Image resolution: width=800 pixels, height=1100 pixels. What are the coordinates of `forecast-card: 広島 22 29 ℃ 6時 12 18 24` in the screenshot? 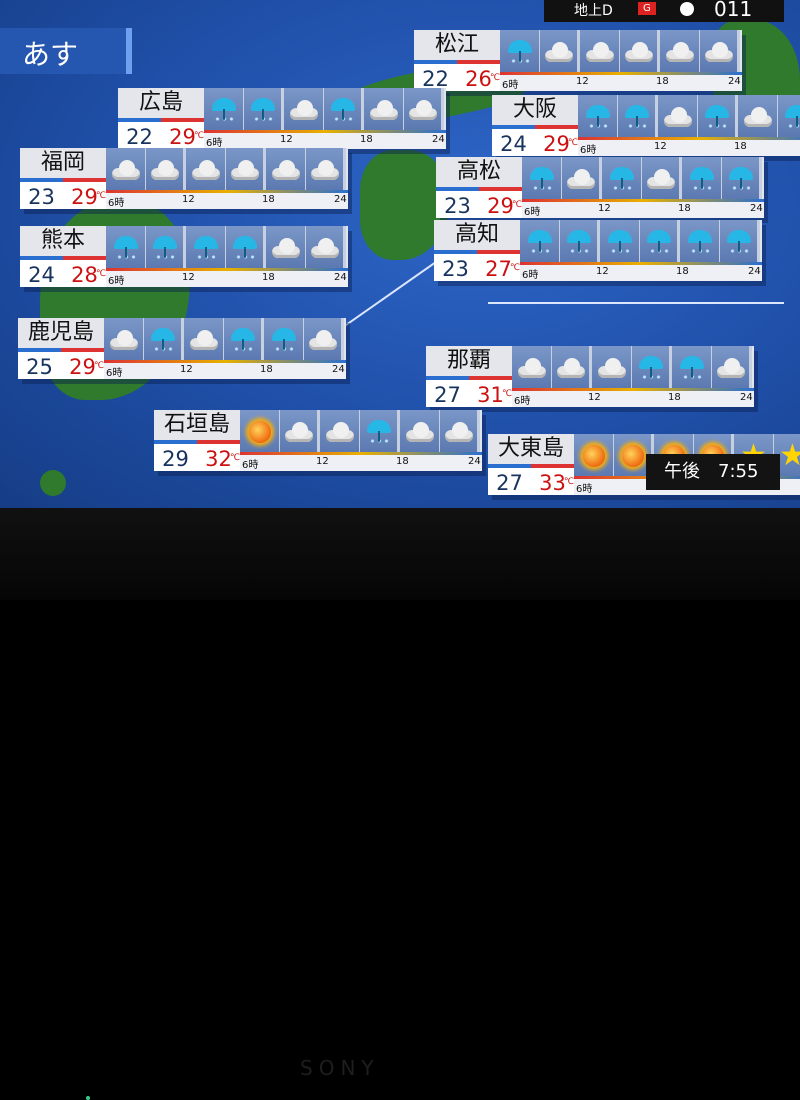 It's located at (282, 118).